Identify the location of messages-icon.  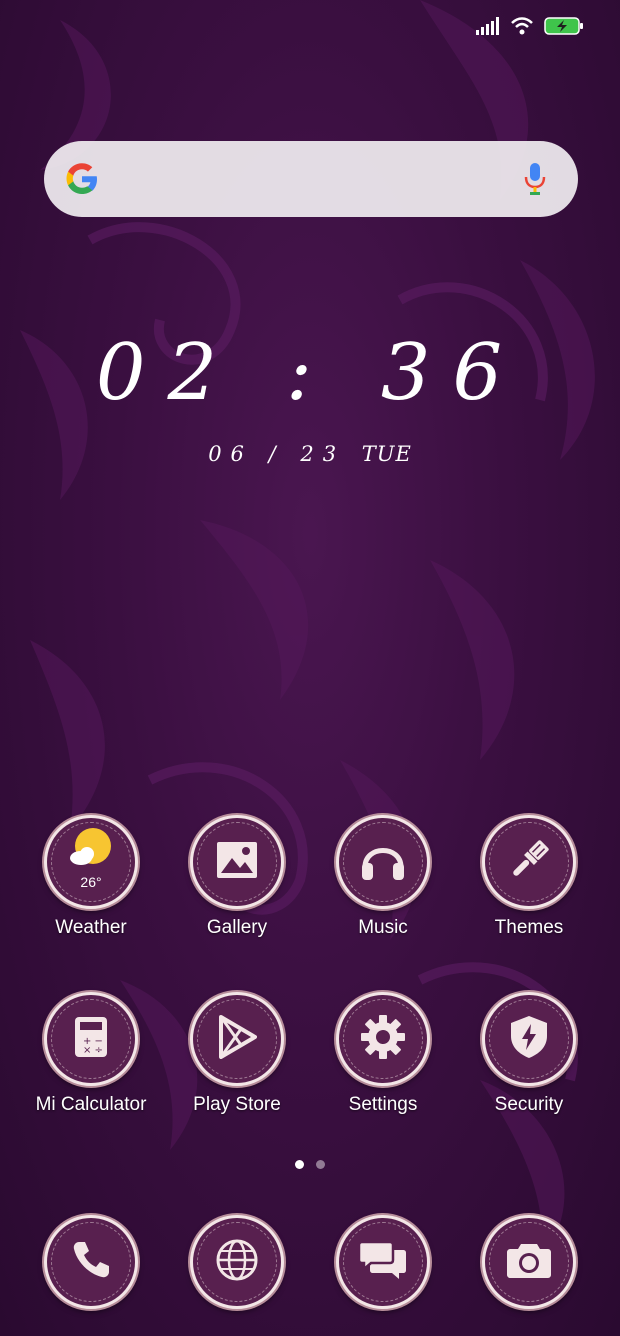
(382, 1262).